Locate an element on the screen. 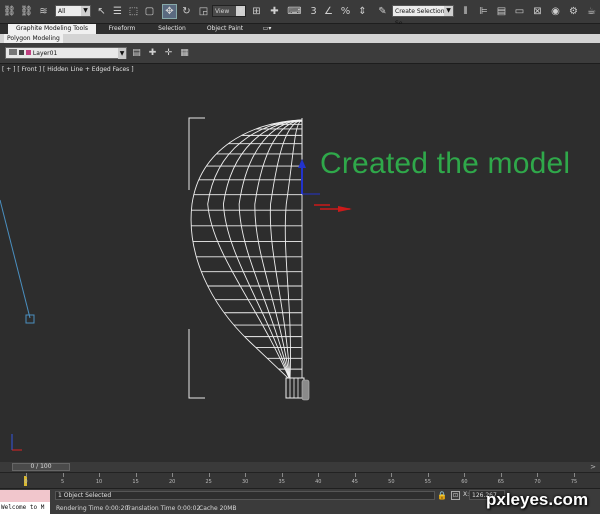 This screenshot has height=514, width=600. reference-coord-select: View ▼ is located at coordinates (229, 11).